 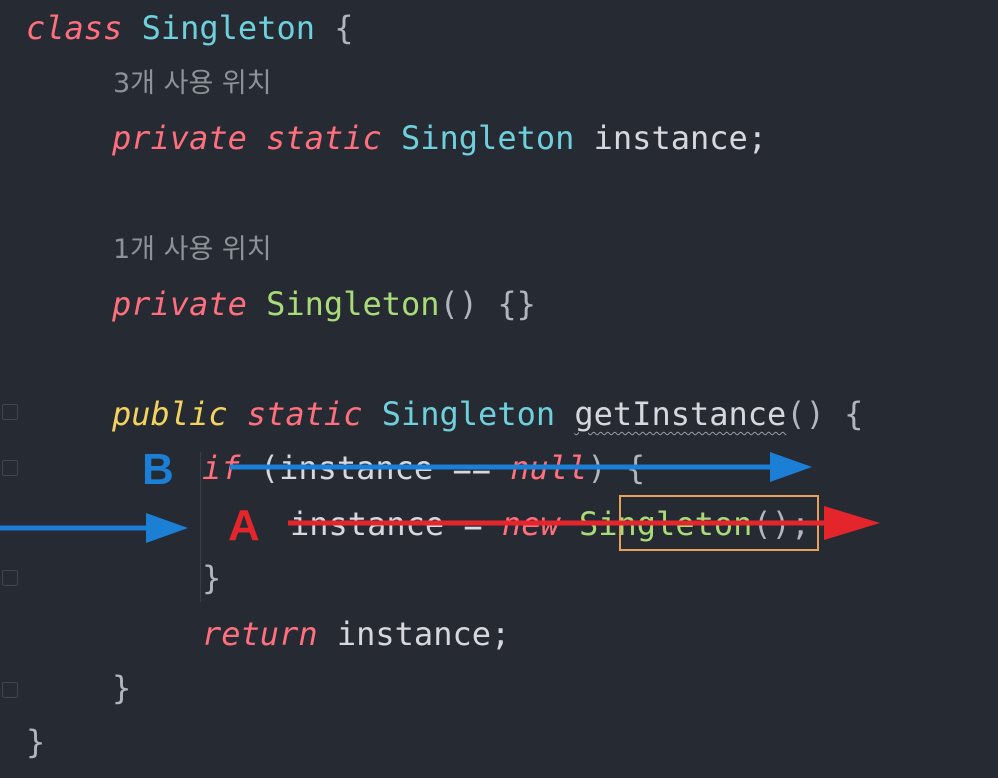 What do you see at coordinates (167, 528) in the screenshot?
I see `blue-pointer-head` at bounding box center [167, 528].